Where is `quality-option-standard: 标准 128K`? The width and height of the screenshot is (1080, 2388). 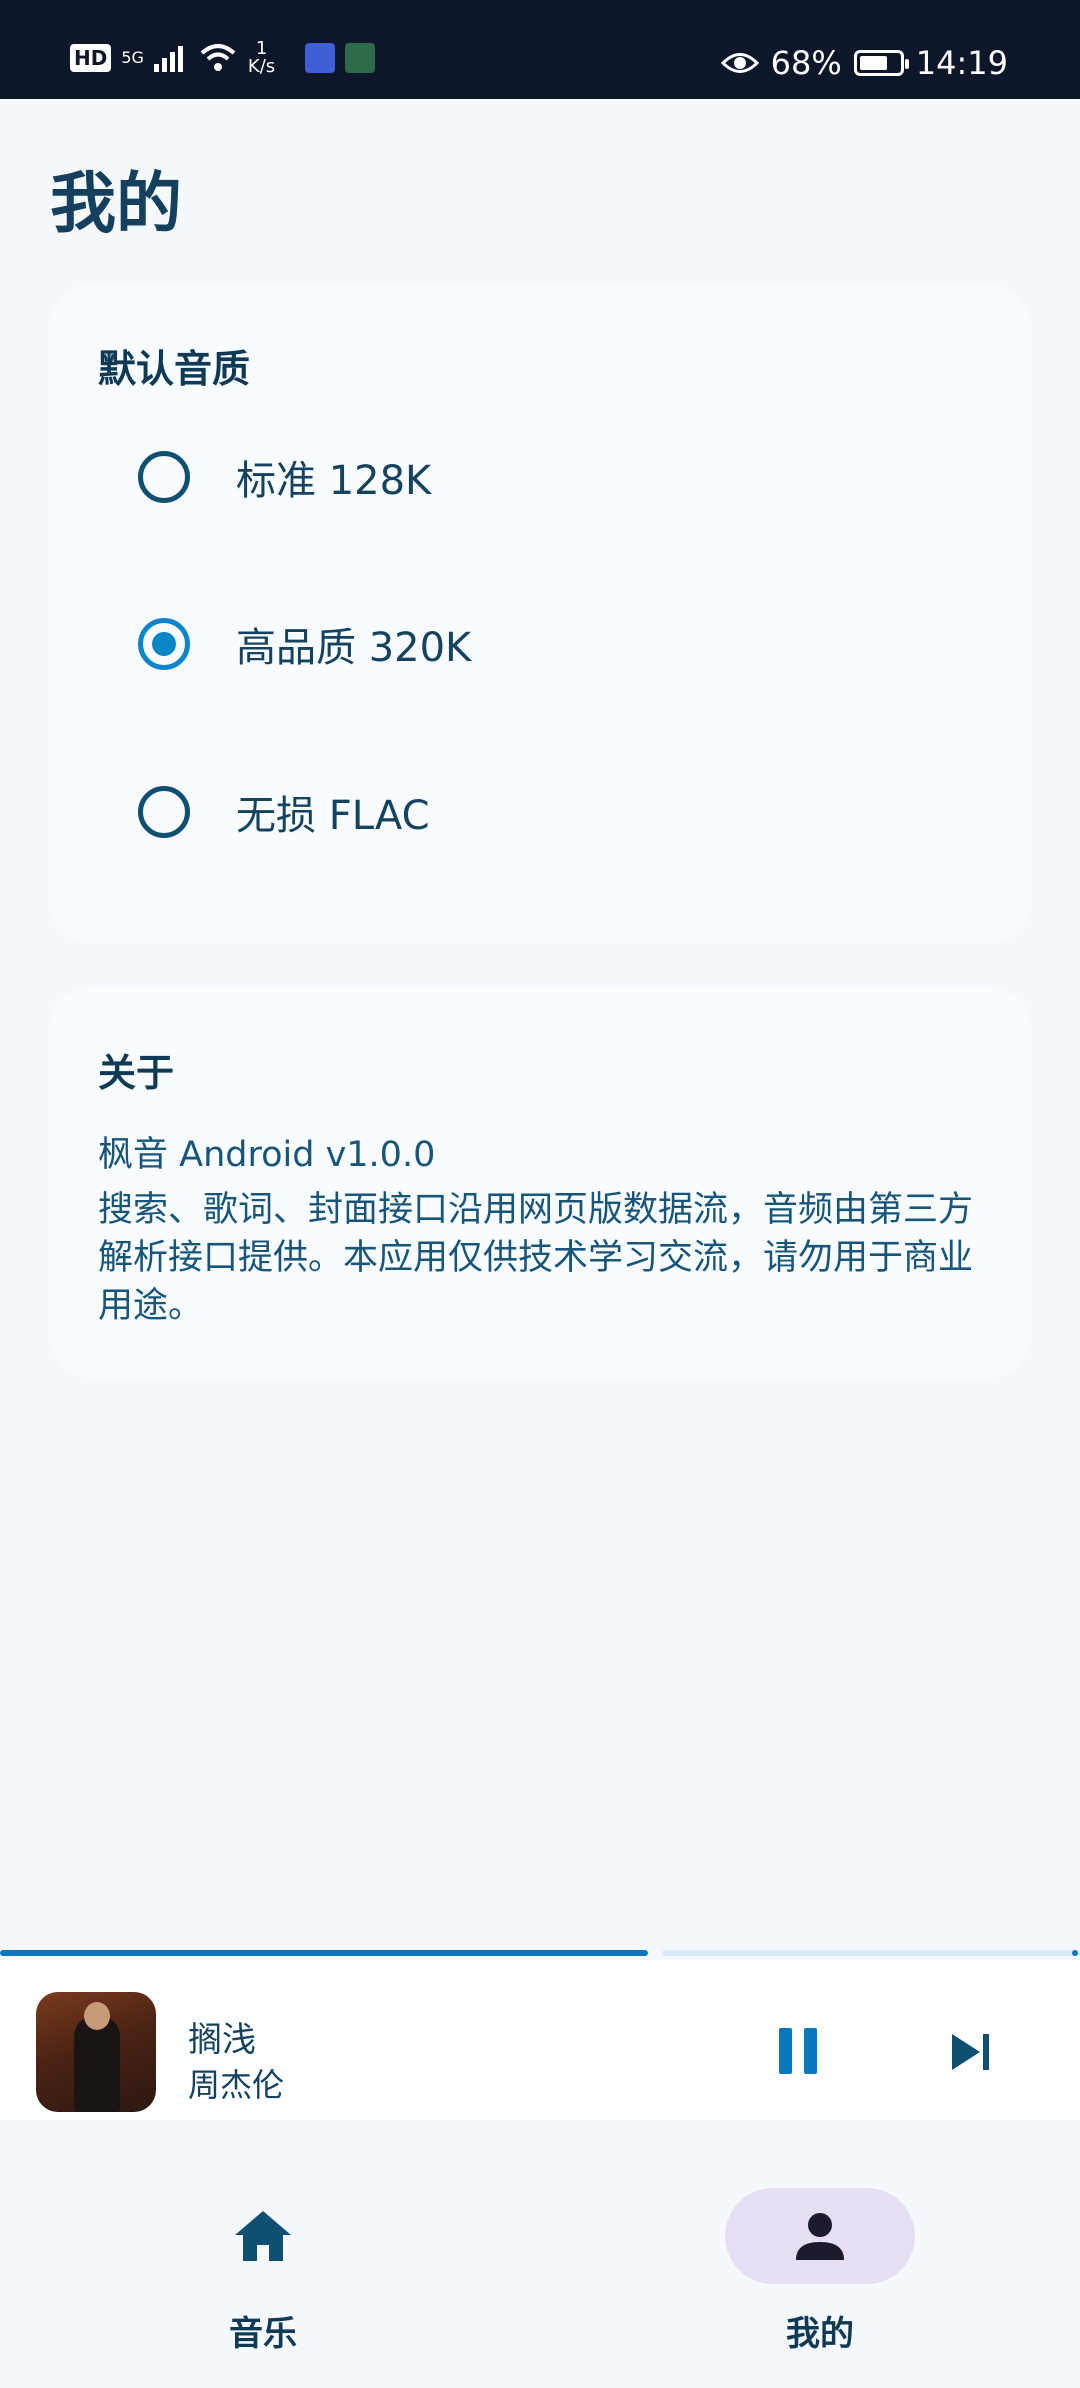 quality-option-standard: 标准 128K is located at coordinates (284, 477).